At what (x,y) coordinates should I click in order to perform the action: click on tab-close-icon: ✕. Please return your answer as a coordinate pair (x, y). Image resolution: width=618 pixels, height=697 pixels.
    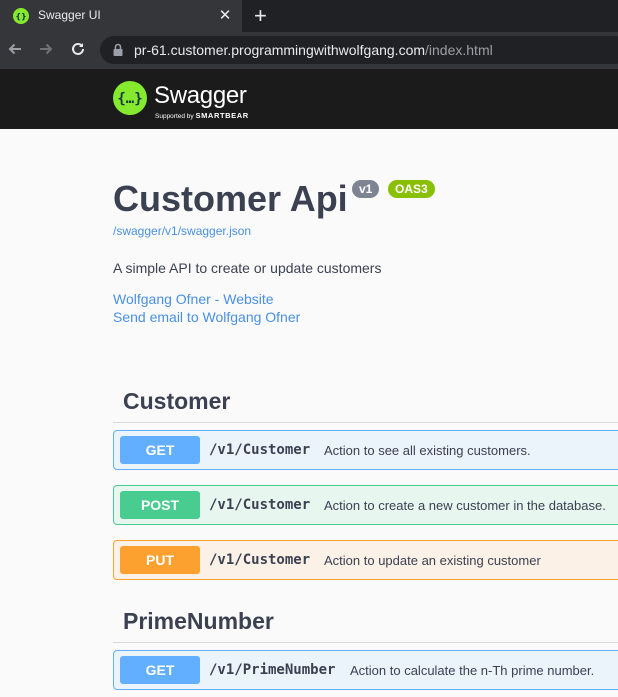
    Looking at the image, I should click on (225, 15).